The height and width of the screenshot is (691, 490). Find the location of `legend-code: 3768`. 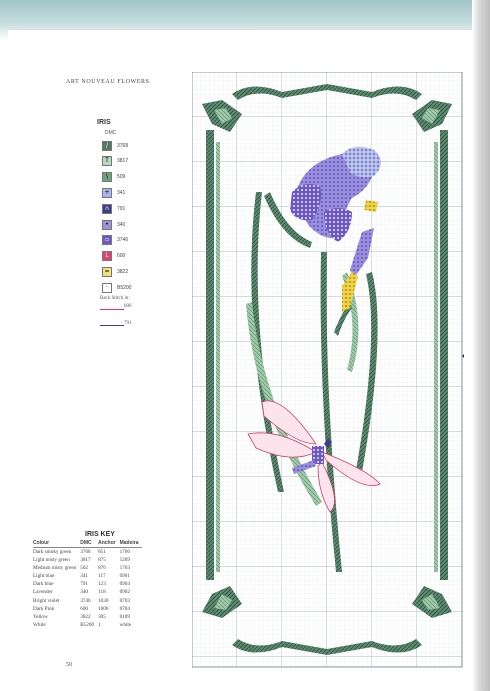

legend-code: 3768 is located at coordinates (123, 145).